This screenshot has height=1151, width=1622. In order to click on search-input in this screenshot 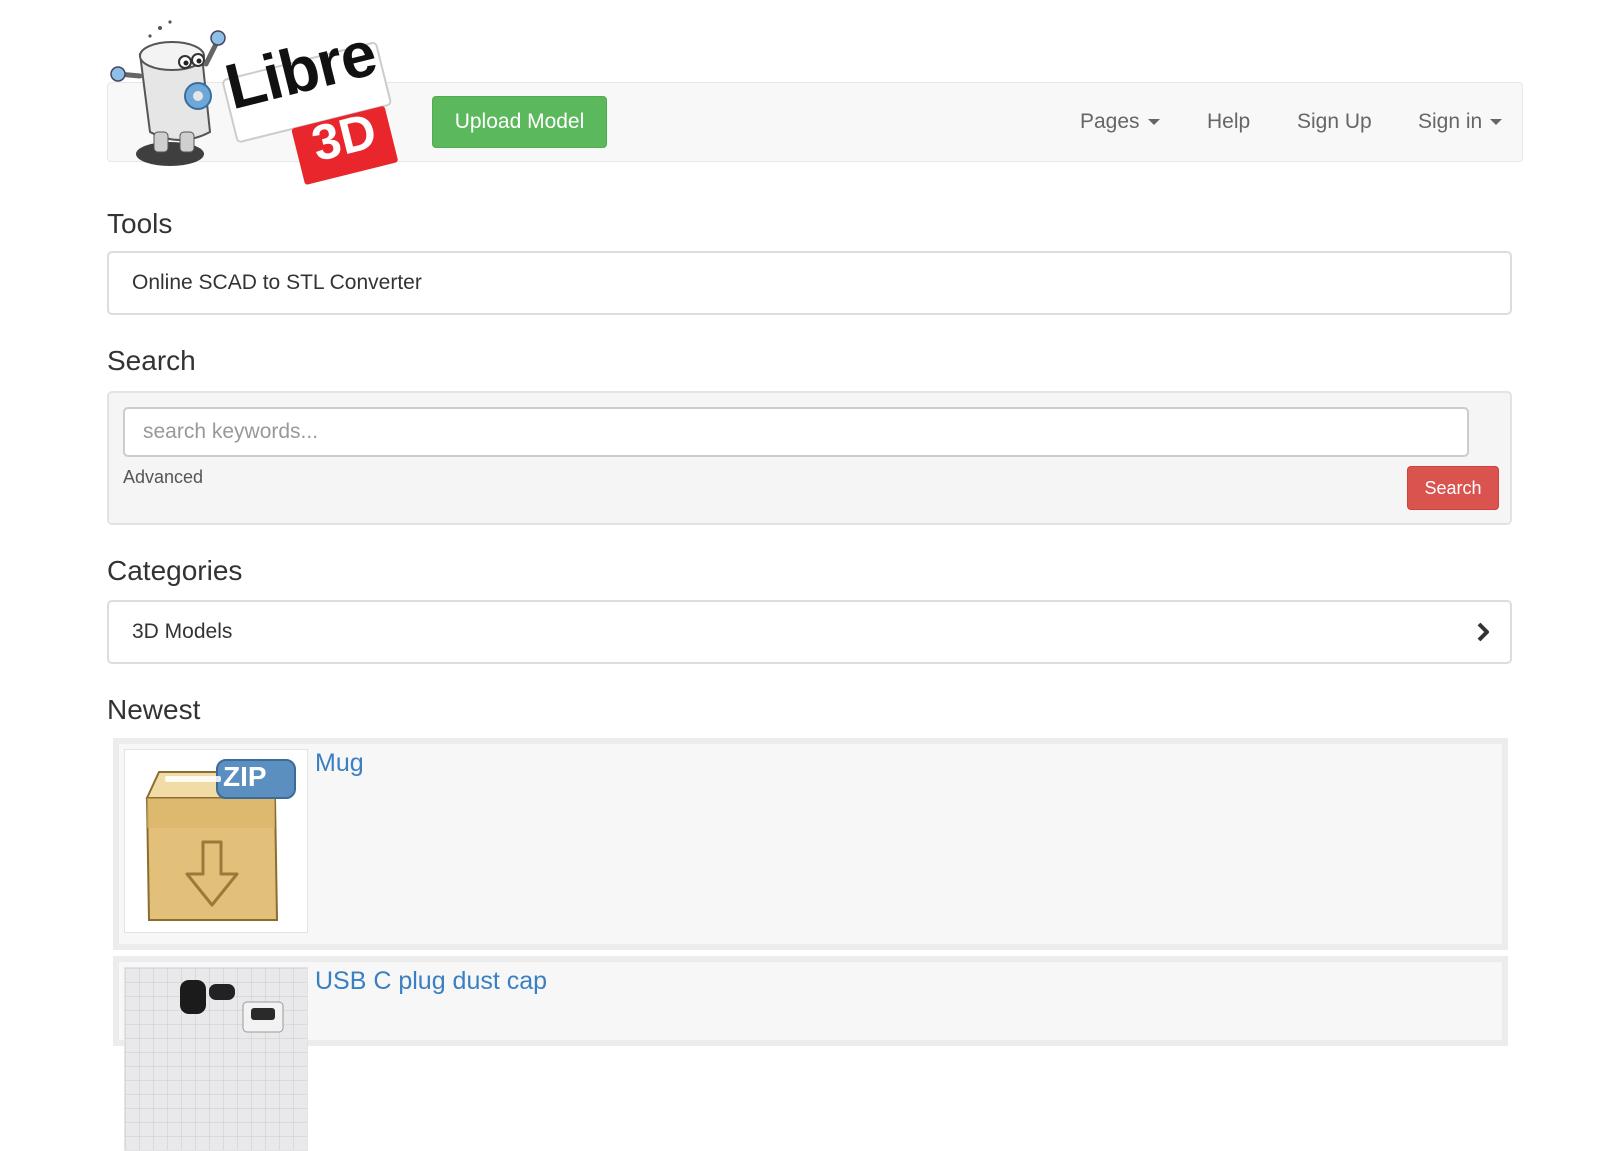, I will do `click(796, 432)`.